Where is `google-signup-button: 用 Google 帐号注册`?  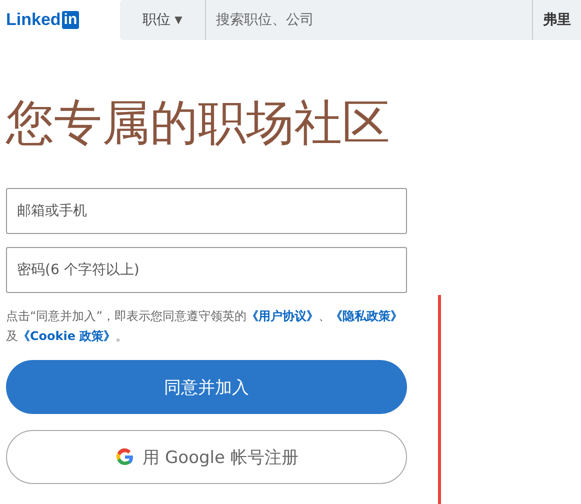
google-signup-button: 用 Google 帐号注册 is located at coordinates (206, 457).